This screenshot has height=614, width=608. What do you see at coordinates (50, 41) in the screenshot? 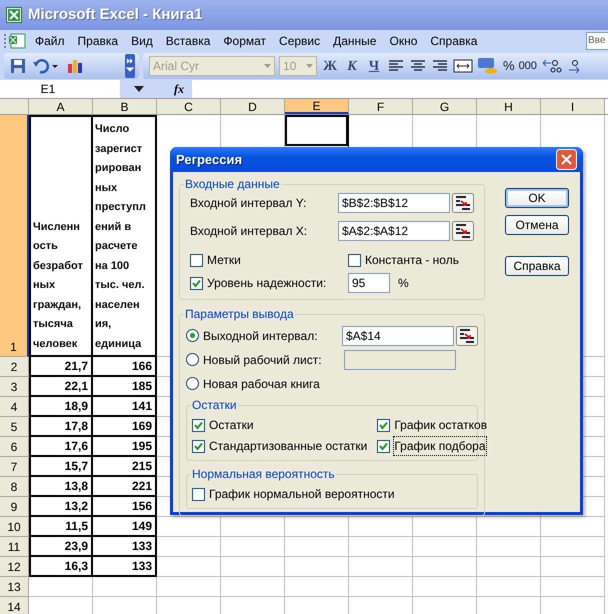
I see `menu-item: Файл` at bounding box center [50, 41].